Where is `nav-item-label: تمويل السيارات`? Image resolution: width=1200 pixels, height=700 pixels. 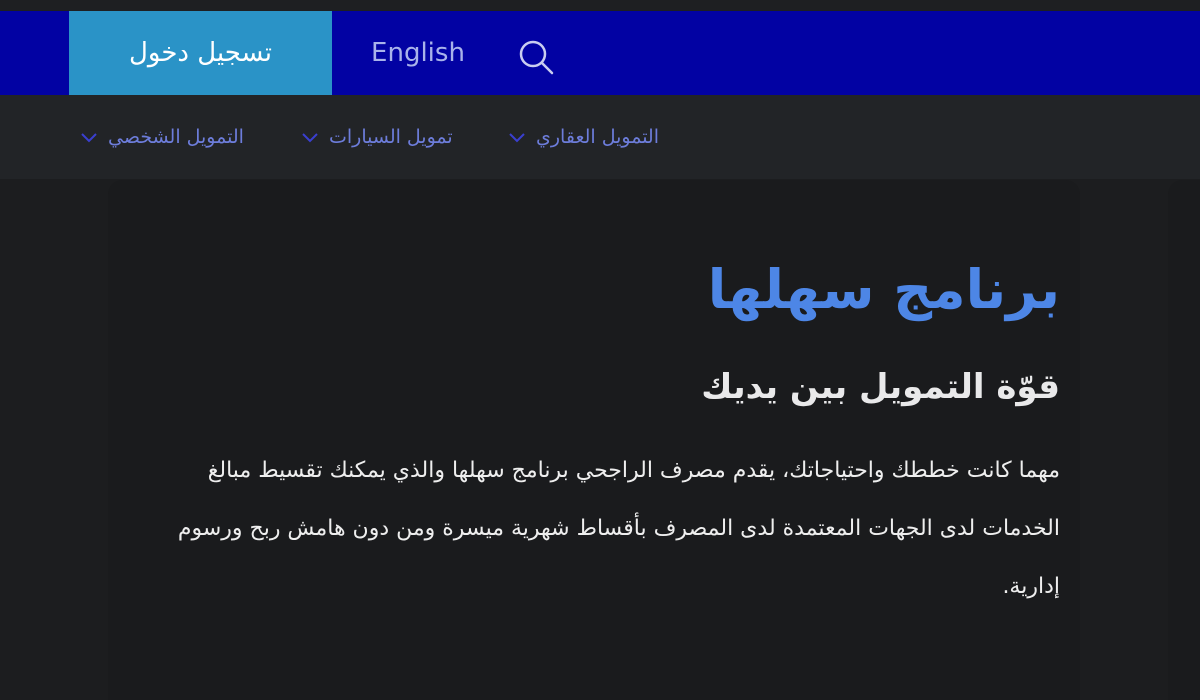 nav-item-label: تمويل السيارات is located at coordinates (391, 137).